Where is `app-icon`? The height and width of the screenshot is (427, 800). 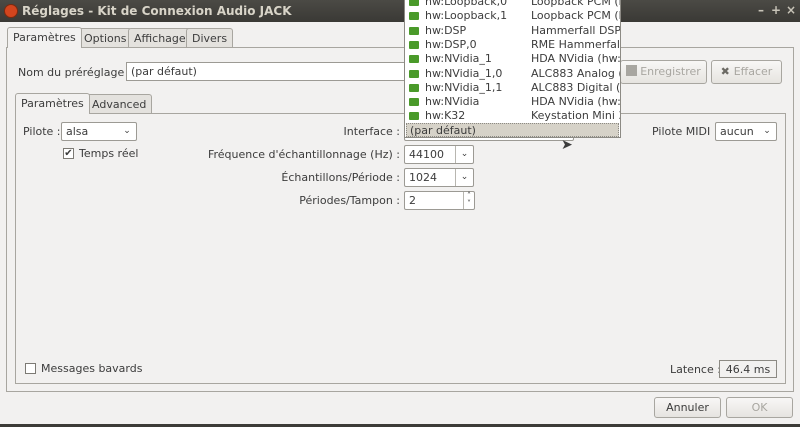 app-icon is located at coordinates (11, 11).